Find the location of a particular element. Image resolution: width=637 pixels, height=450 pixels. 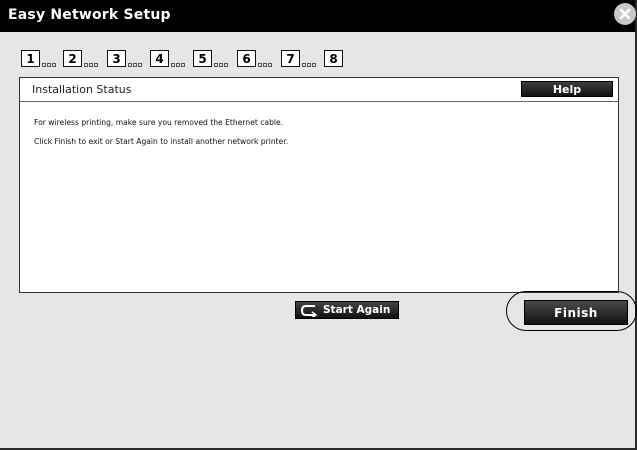

start-again-button: Start Again is located at coordinates (347, 310).